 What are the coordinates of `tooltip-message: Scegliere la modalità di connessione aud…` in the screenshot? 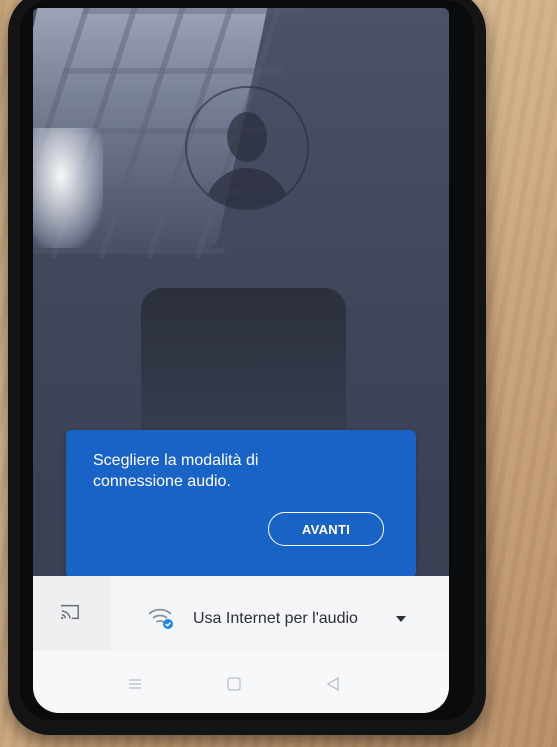 It's located at (176, 471).